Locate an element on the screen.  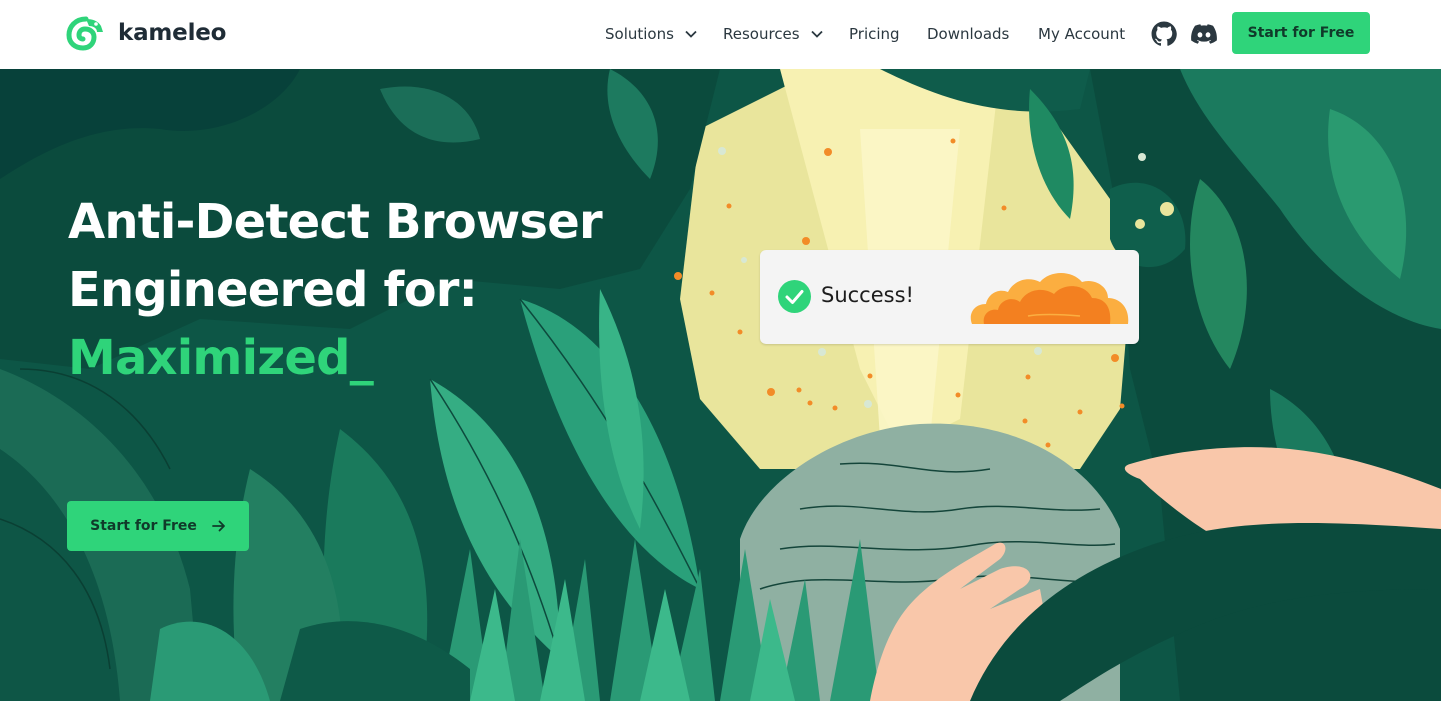
nav-downloads: Downloads is located at coordinates (968, 34).